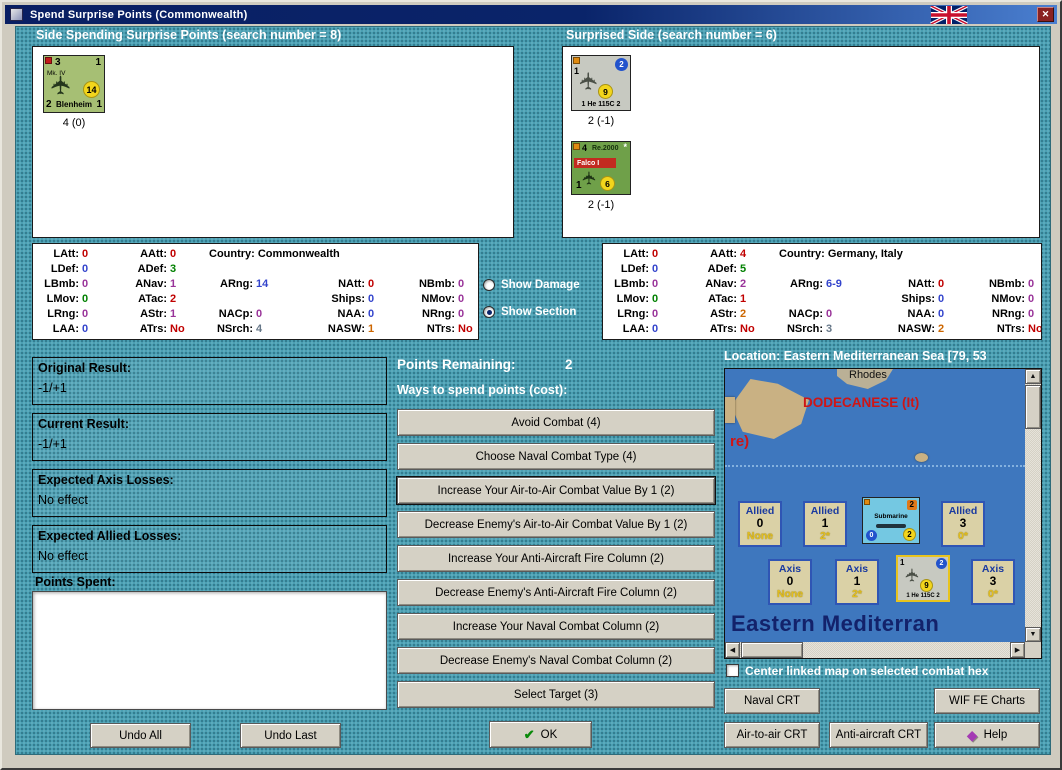  Describe the element at coordinates (875, 650) in the screenshot. I see `map-hscrollbar: ◀ ▶` at that location.